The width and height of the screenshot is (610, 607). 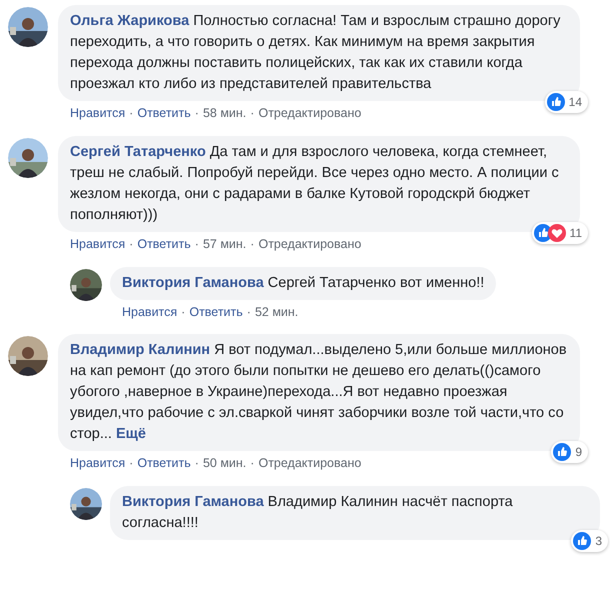 I want to click on reaction-number: 3, so click(x=598, y=541).